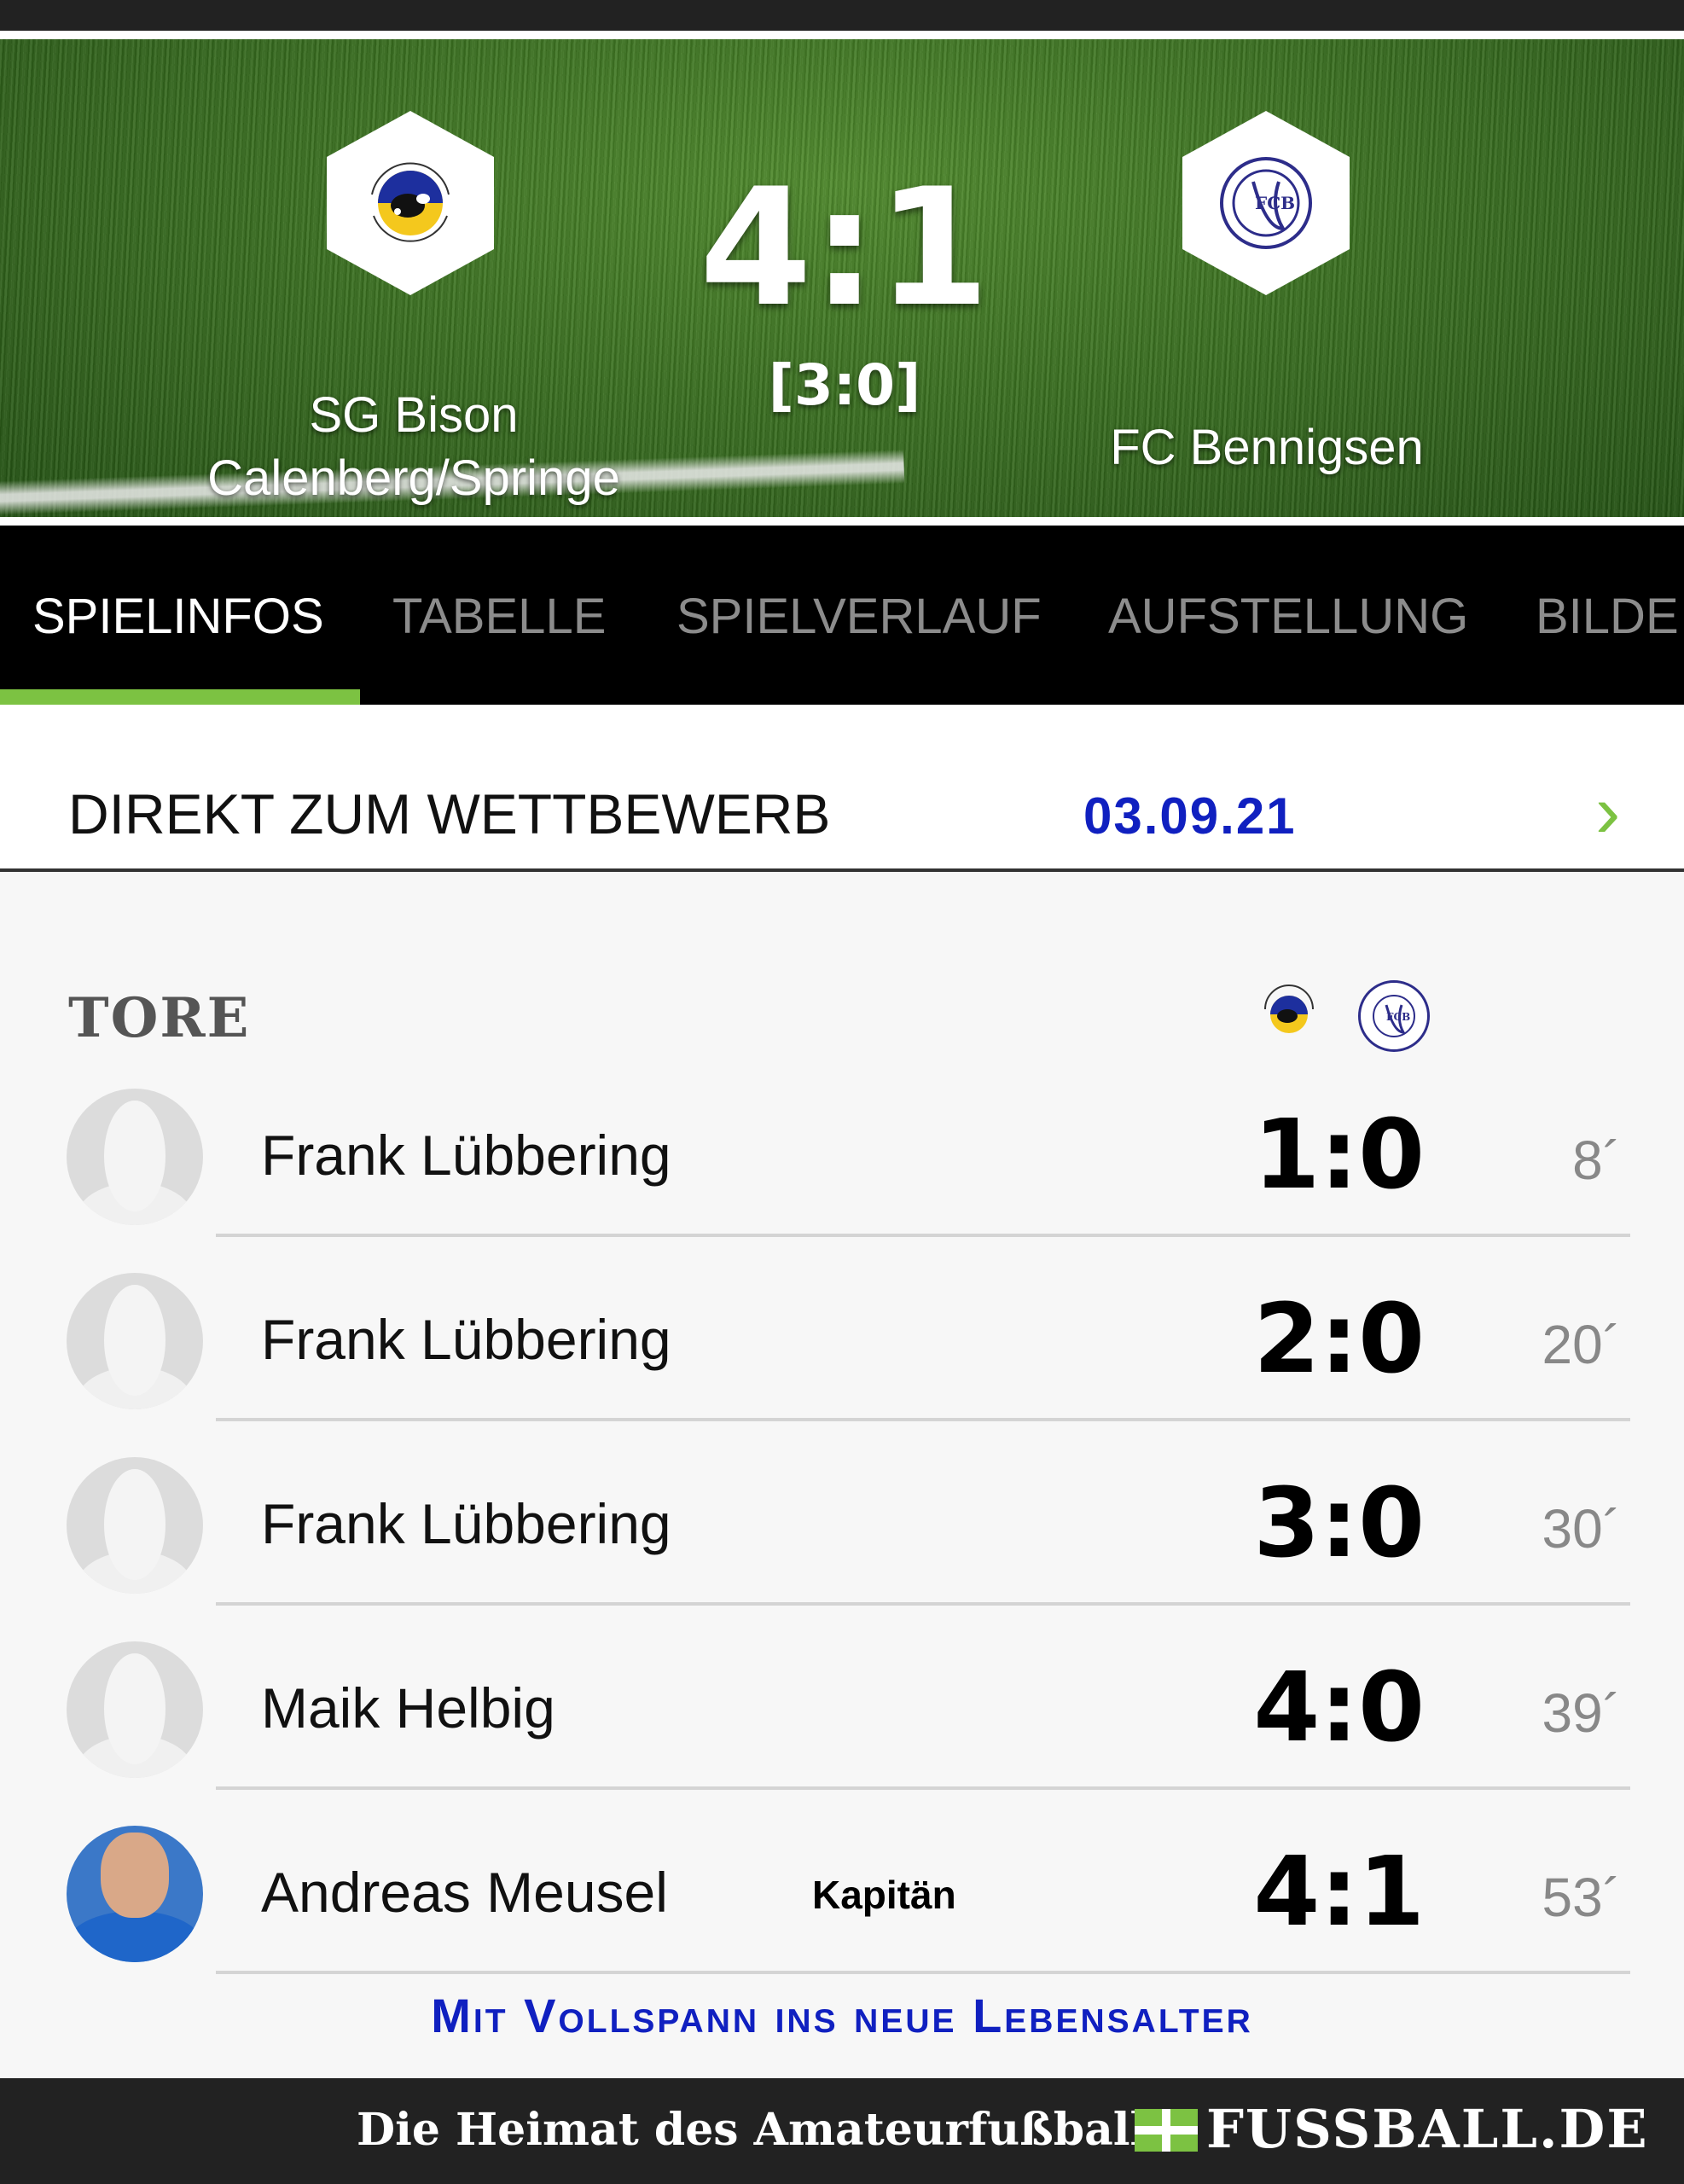  I want to click on goal-minute: 39´, so click(1582, 1713).